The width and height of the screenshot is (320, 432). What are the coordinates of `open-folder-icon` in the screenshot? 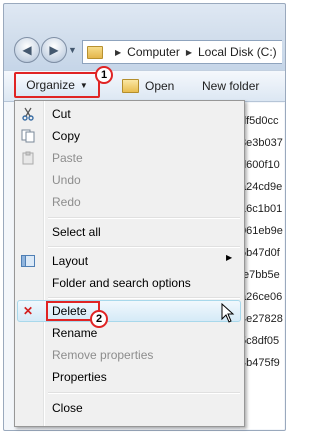 It's located at (130, 86).